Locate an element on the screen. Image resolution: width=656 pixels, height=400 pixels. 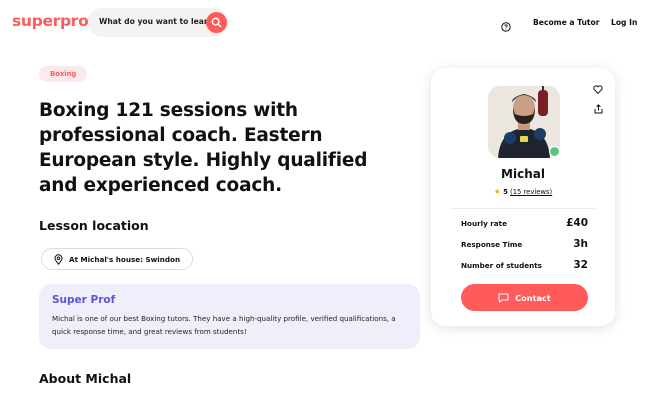
help-button is located at coordinates (506, 26).